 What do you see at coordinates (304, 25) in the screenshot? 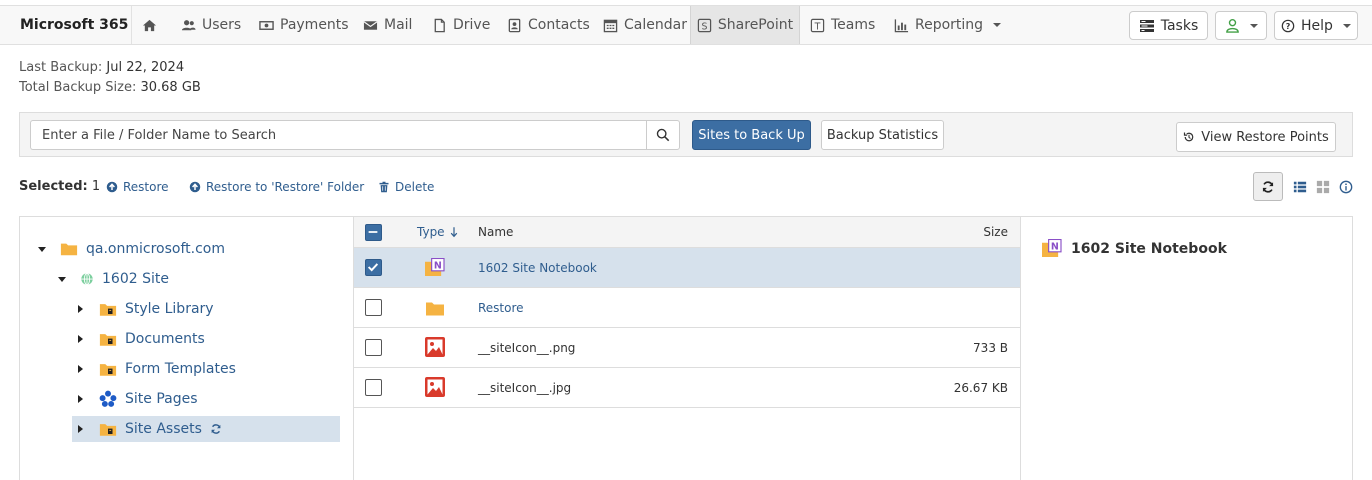
I see `nav-payments: Payments` at bounding box center [304, 25].